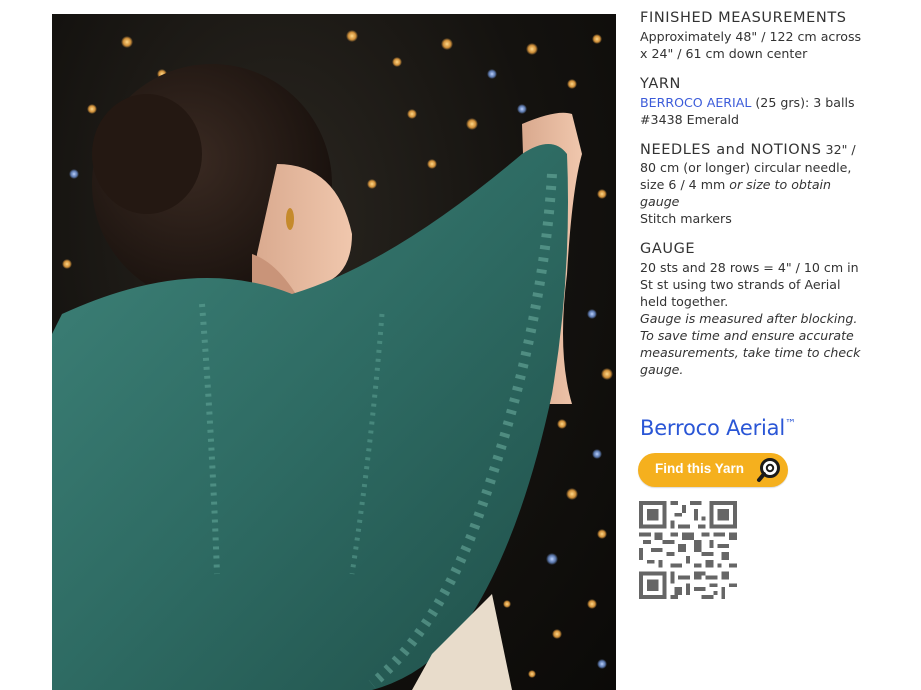 This screenshot has height=690, width=921. Describe the element at coordinates (700, 468) in the screenshot. I see `find-this-yarn-label: Find this Yarn` at that location.